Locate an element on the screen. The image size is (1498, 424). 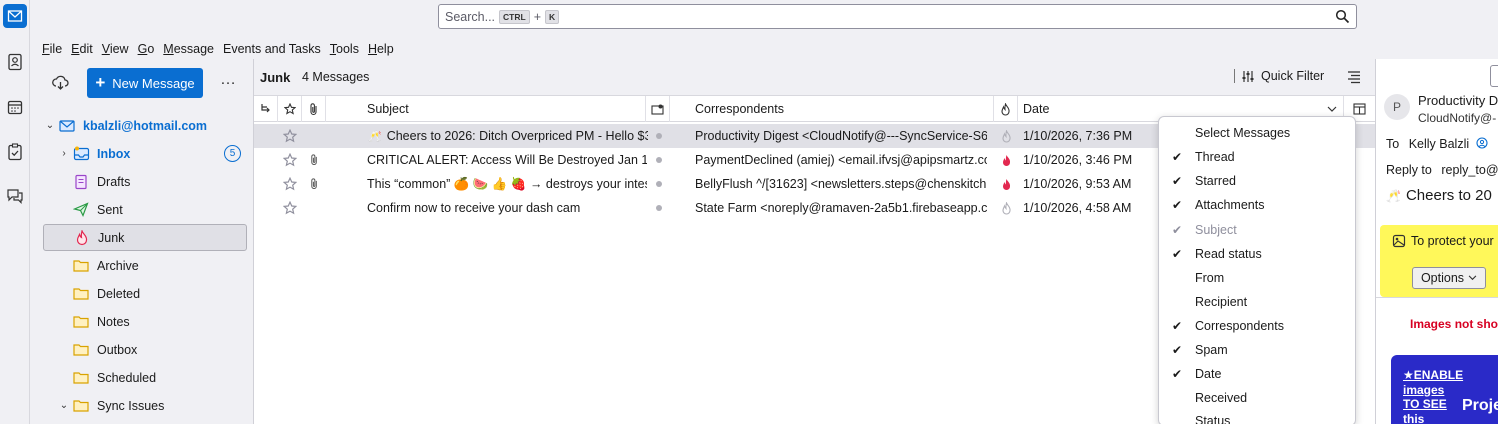
picker-item-date: ✔ Date is located at coordinates (1257, 374).